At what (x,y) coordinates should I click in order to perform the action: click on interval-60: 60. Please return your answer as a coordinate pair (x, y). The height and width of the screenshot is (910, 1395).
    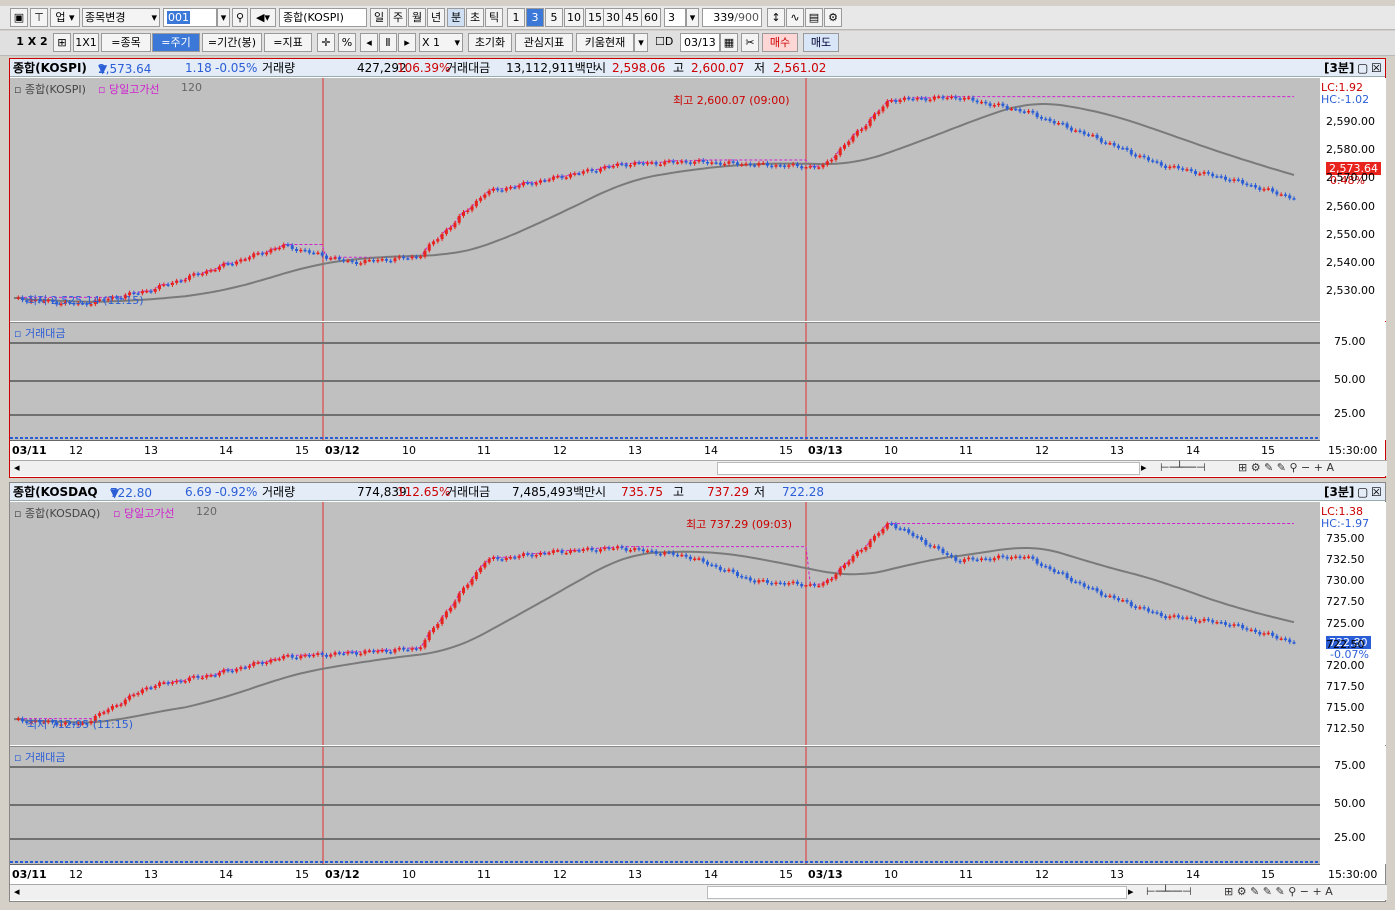
    Looking at the image, I should click on (651, 17).